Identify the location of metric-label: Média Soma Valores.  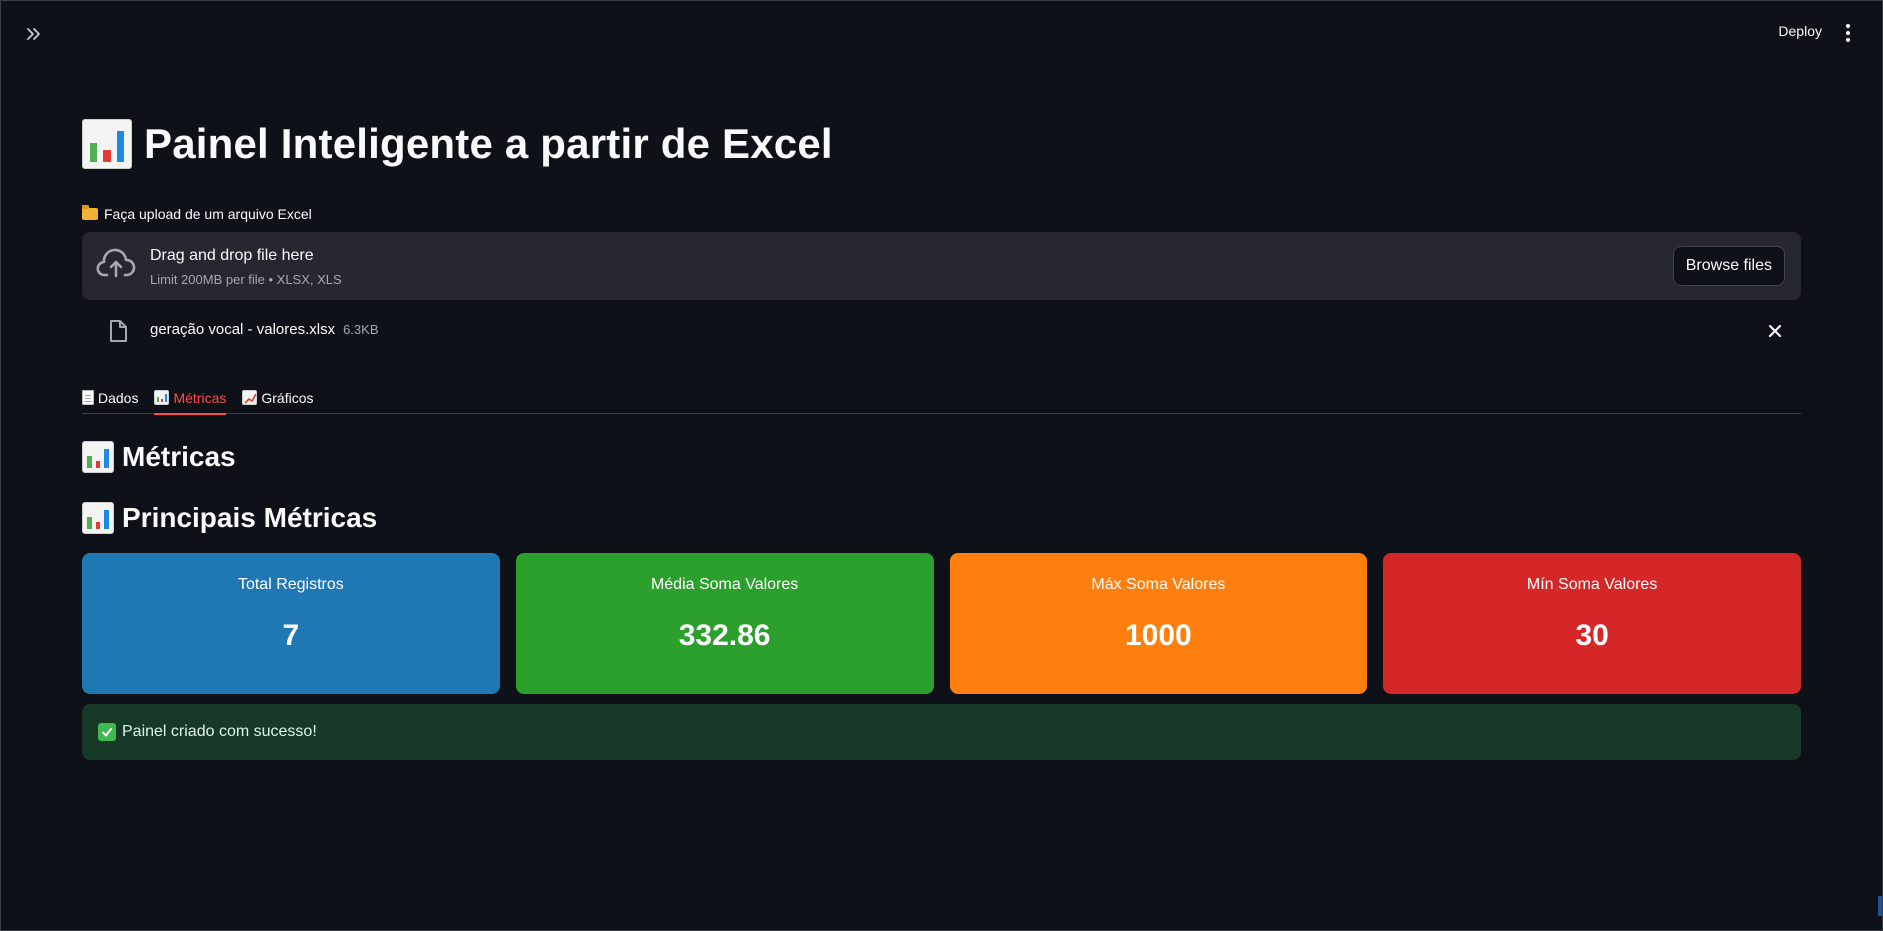
(724, 584).